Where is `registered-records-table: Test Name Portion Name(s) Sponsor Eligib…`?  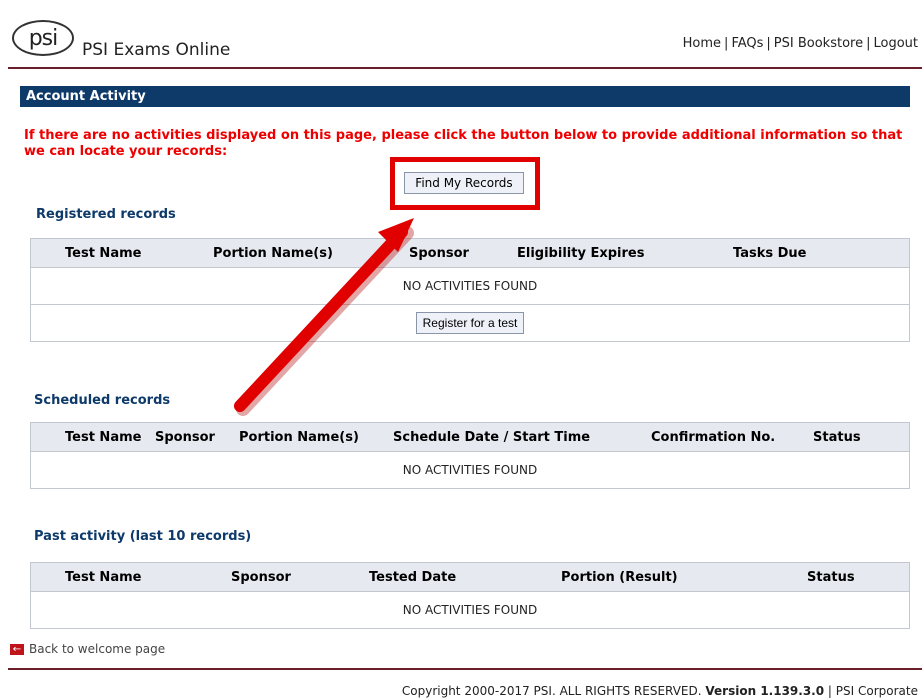 registered-records-table: Test Name Portion Name(s) Sponsor Eligib… is located at coordinates (470, 290).